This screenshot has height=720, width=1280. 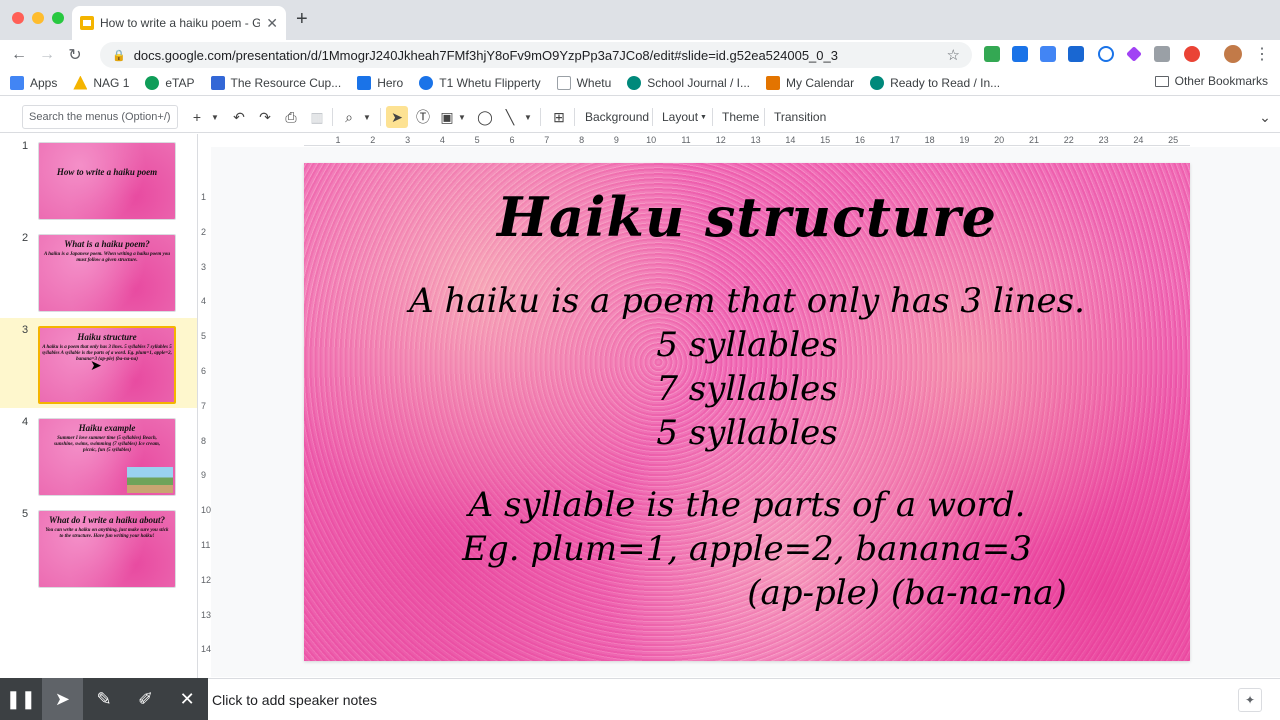 What do you see at coordinates (747, 217) in the screenshot?
I see `slide-title: Haiku structure` at bounding box center [747, 217].